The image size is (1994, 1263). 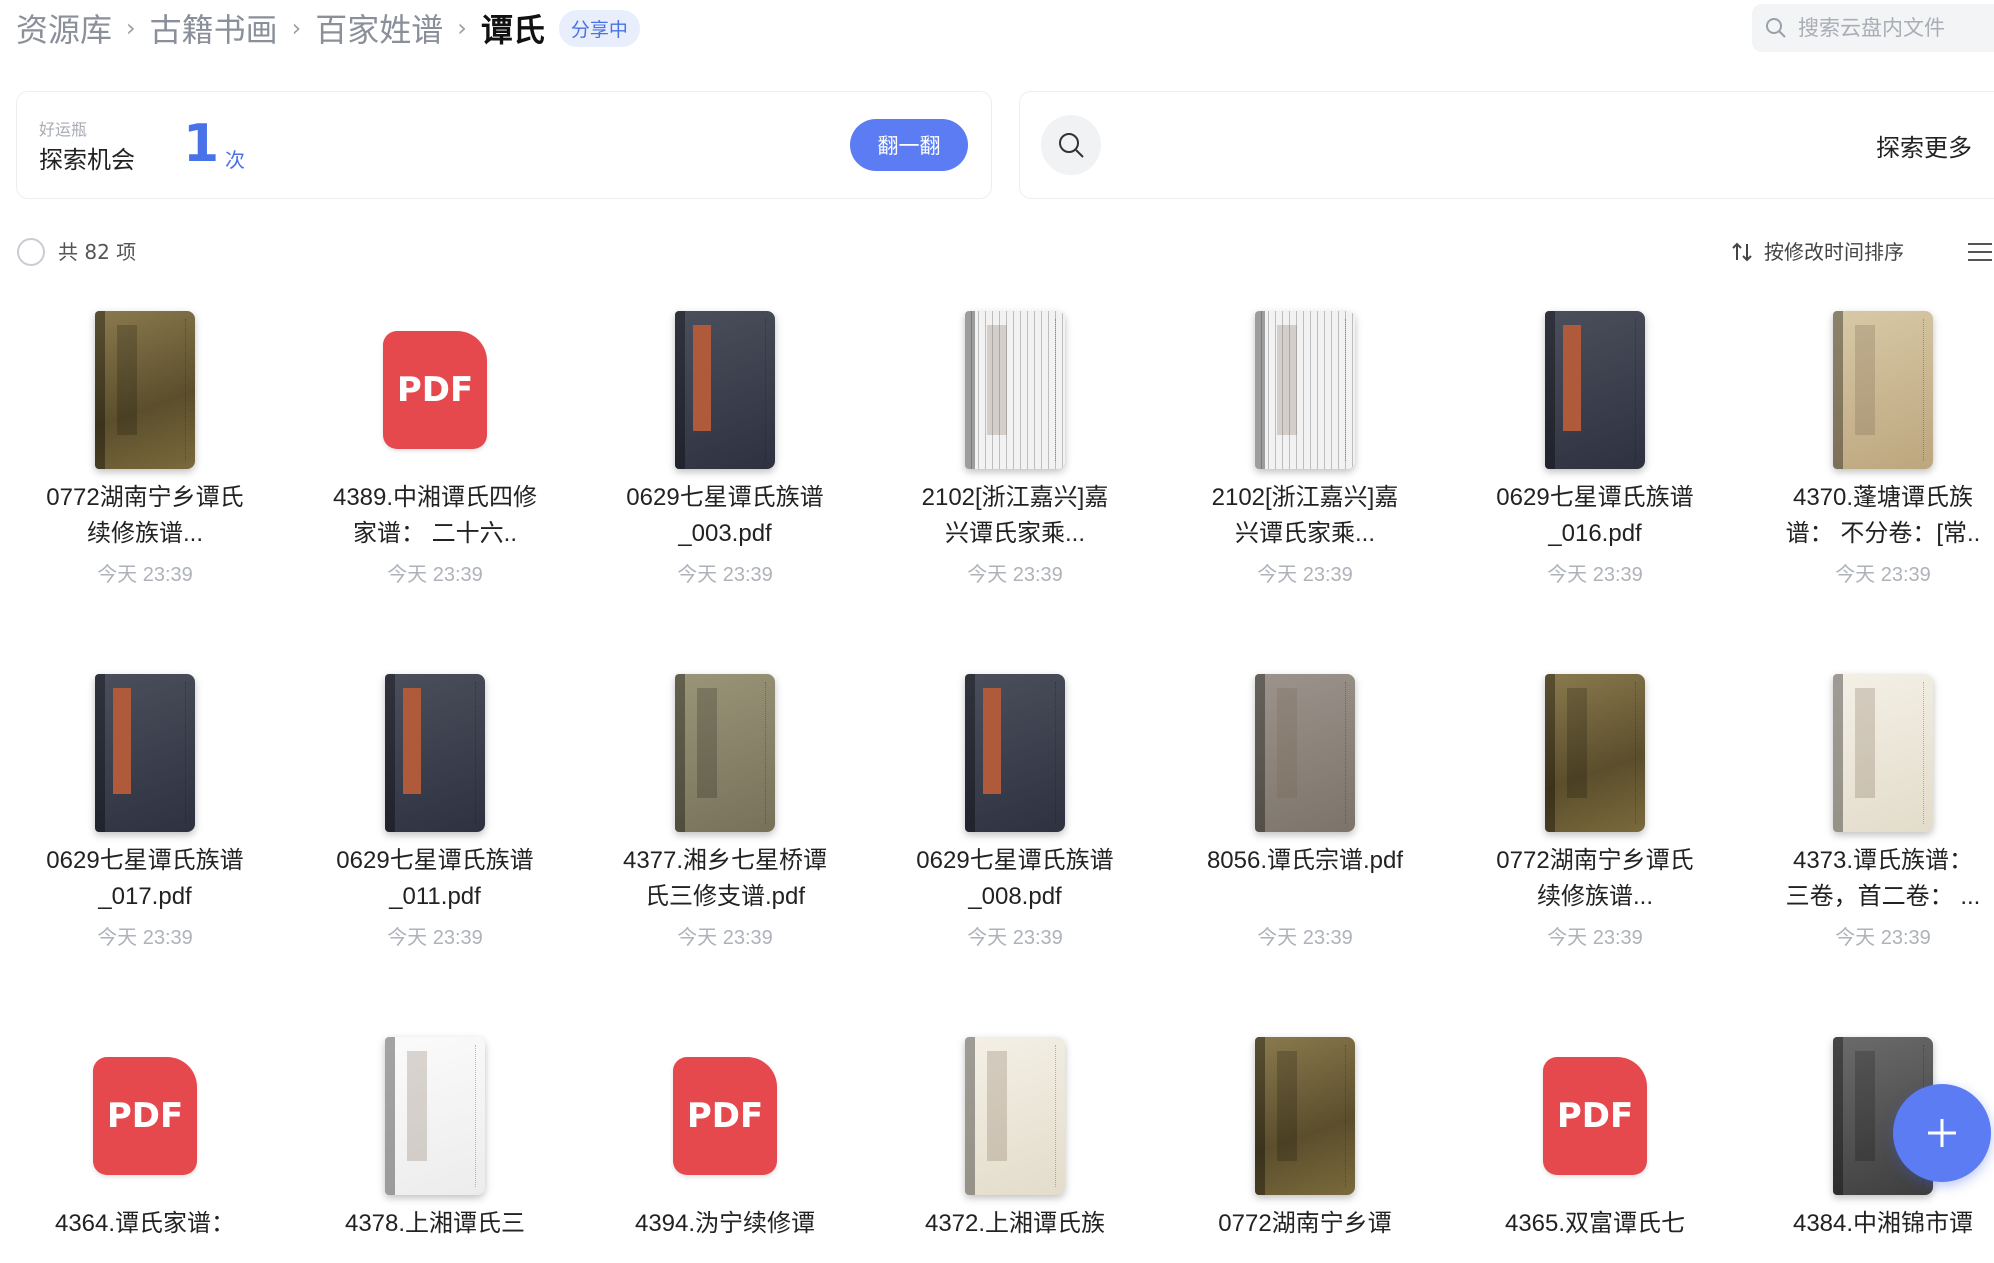 I want to click on file-item: PDF 4394.沩宁续修谭, so click(x=725, y=1144).